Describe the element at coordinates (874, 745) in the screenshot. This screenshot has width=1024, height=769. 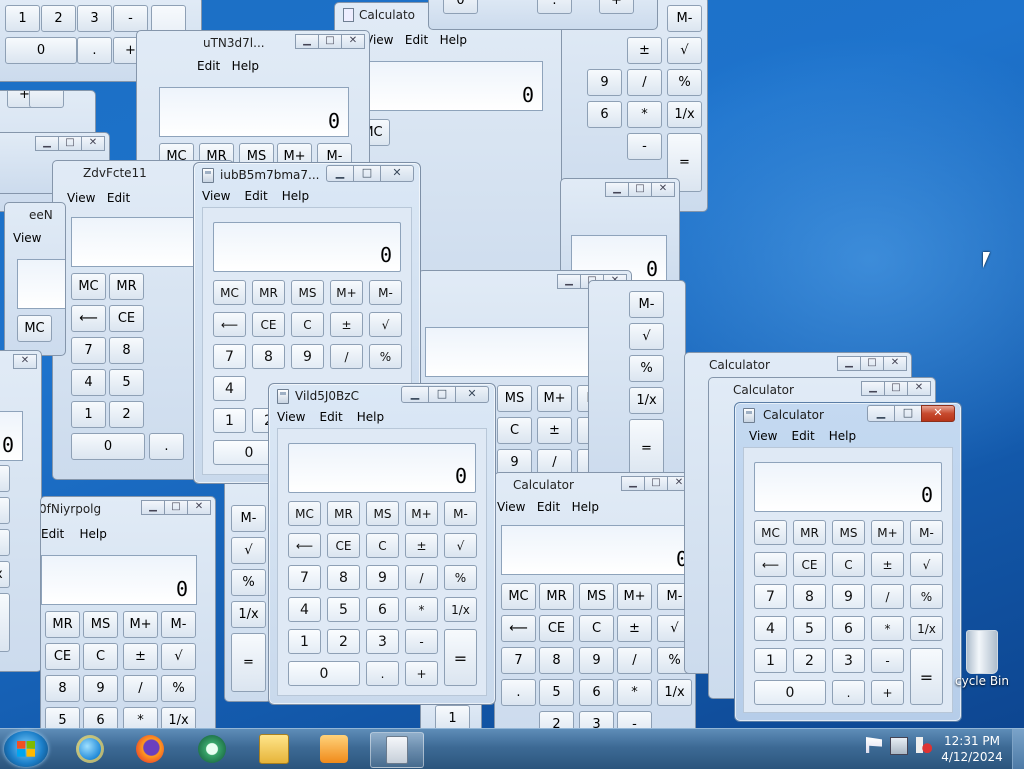
I see `action-center-flag-icon` at that location.